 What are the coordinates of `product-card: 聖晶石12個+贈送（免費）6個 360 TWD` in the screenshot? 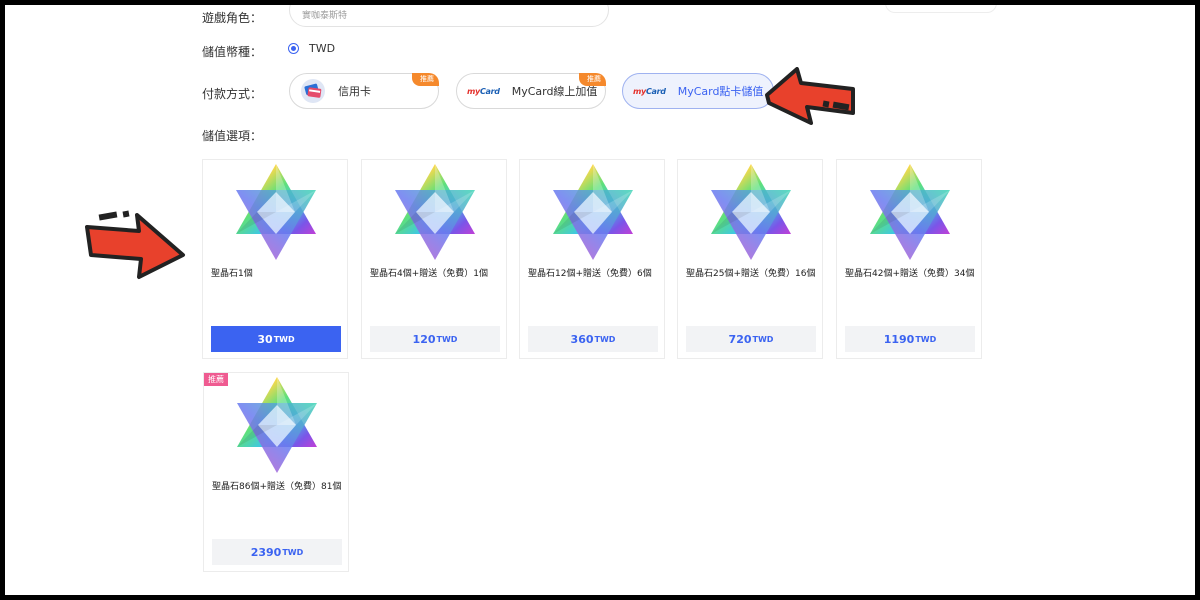 It's located at (592, 259).